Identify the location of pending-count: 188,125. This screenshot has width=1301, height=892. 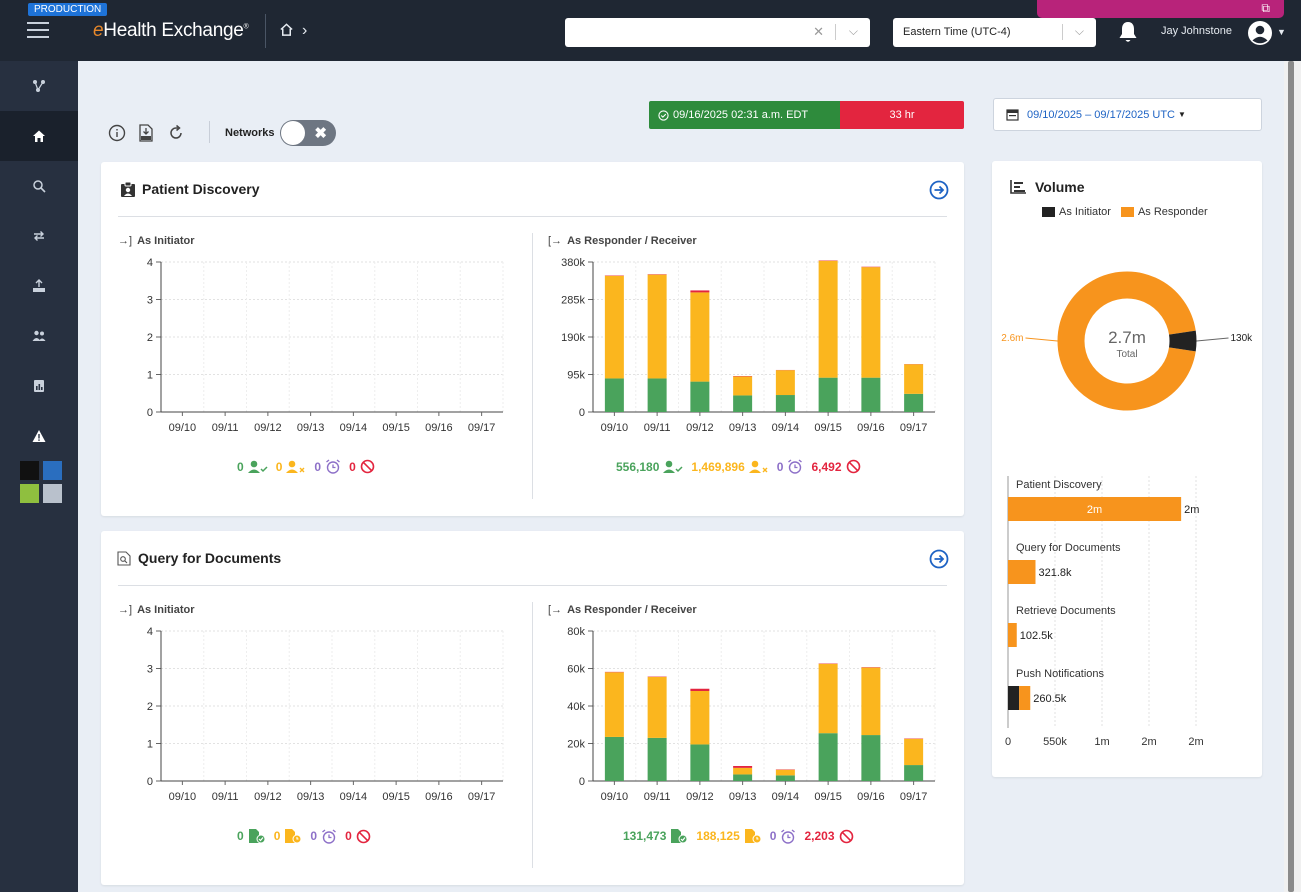
(718, 836).